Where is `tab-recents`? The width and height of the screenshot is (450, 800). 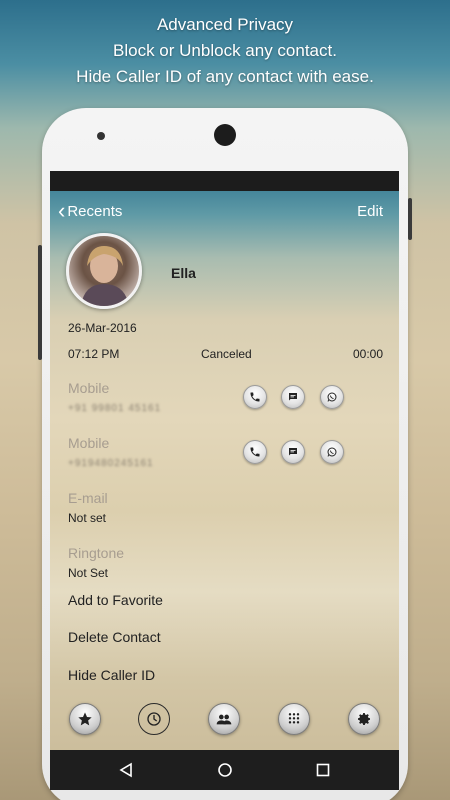 tab-recents is located at coordinates (154, 719).